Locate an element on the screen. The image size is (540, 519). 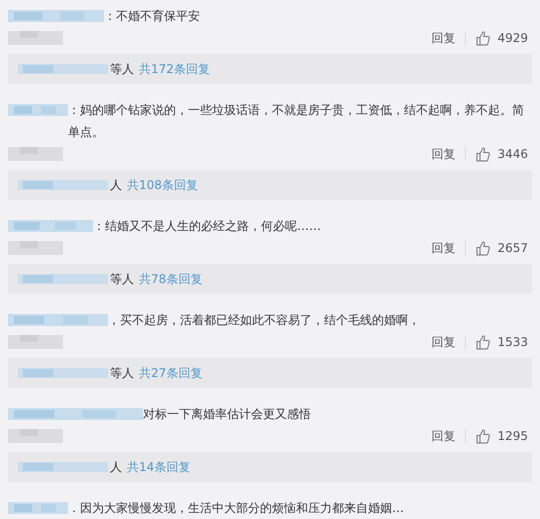
like-button: 2657 is located at coordinates (502, 248).